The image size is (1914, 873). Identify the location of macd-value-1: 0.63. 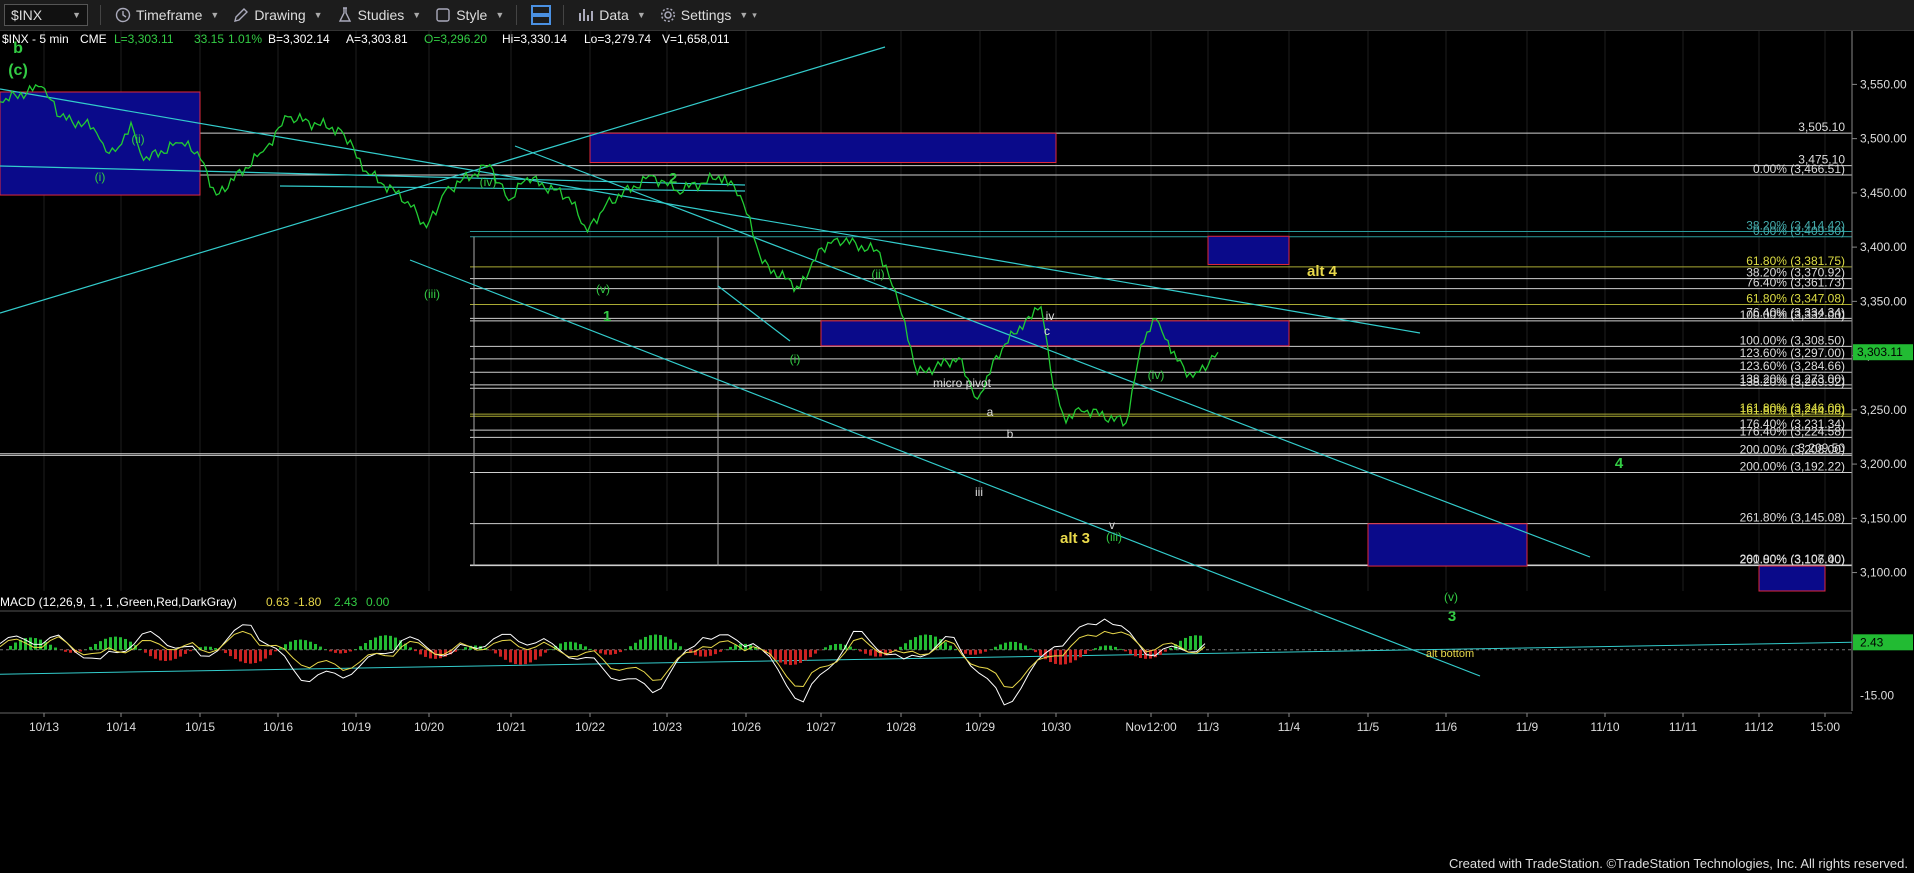
(278, 602).